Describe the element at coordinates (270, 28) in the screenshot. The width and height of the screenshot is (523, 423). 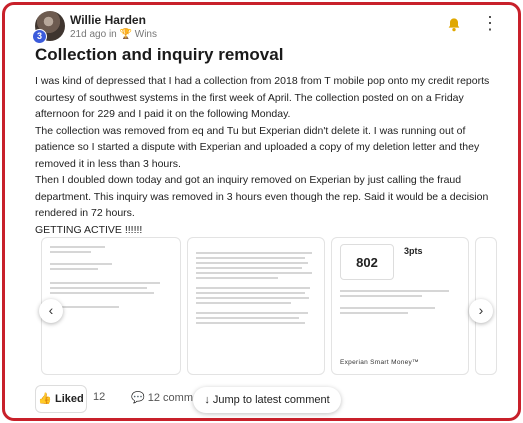
I see `post-header: 3 Willie Harden 21d ago in 🏆 Wins ⋮` at that location.